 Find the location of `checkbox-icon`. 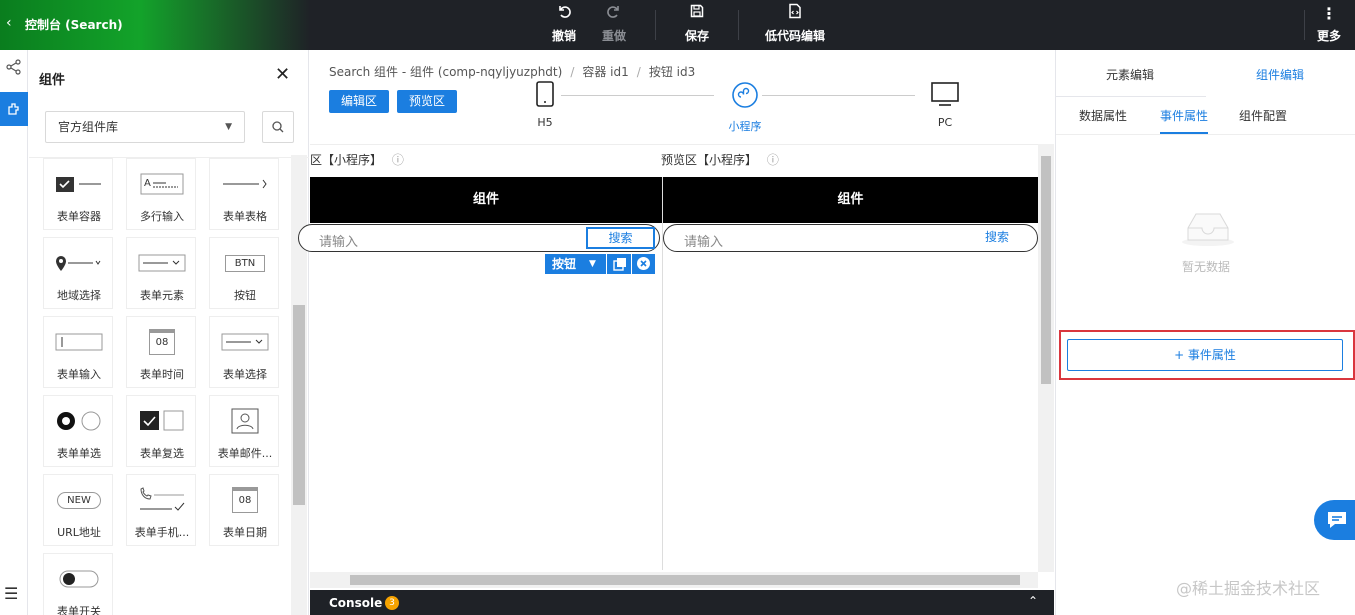

checkbox-icon is located at coordinates (162, 421).